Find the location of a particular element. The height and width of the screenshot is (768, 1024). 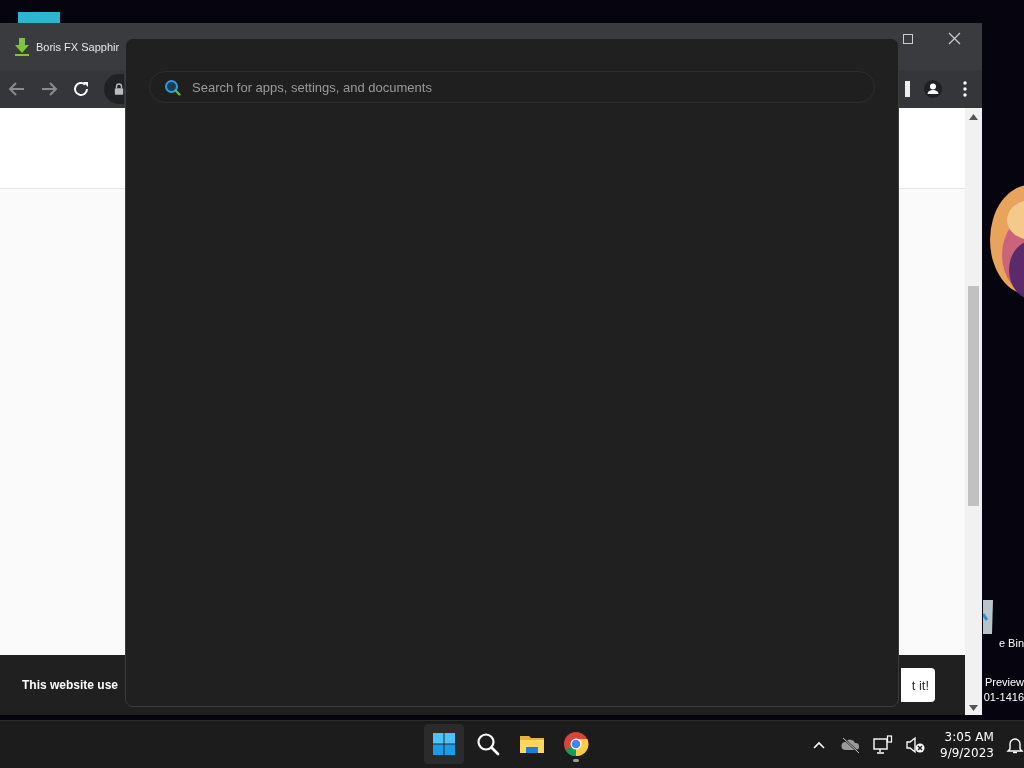

recycle-bin-icon is located at coordinates (988, 617).